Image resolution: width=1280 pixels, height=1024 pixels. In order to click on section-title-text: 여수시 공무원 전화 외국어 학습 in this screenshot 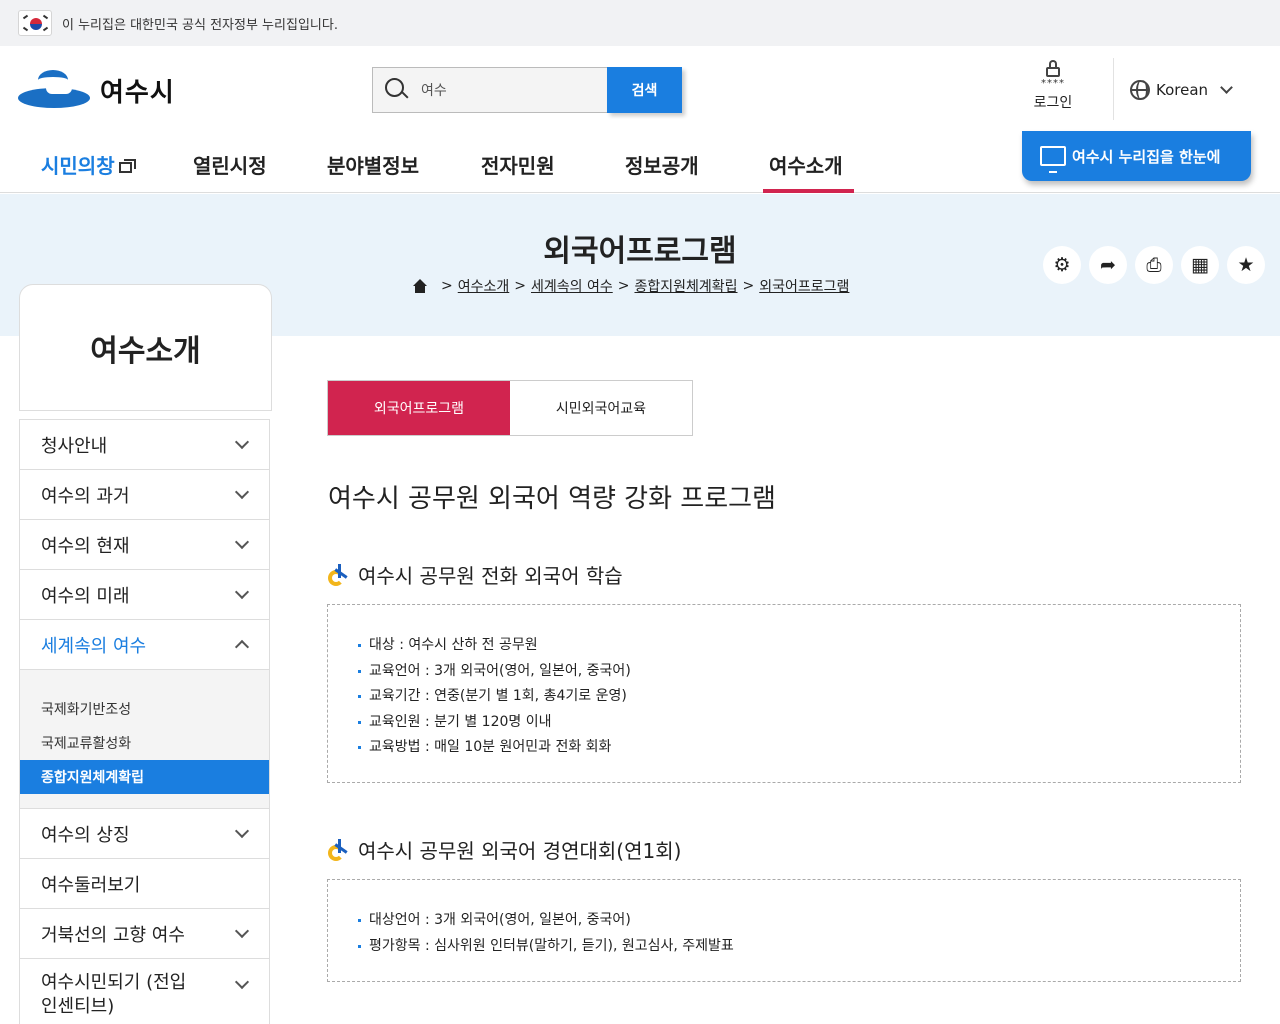, I will do `click(490, 576)`.